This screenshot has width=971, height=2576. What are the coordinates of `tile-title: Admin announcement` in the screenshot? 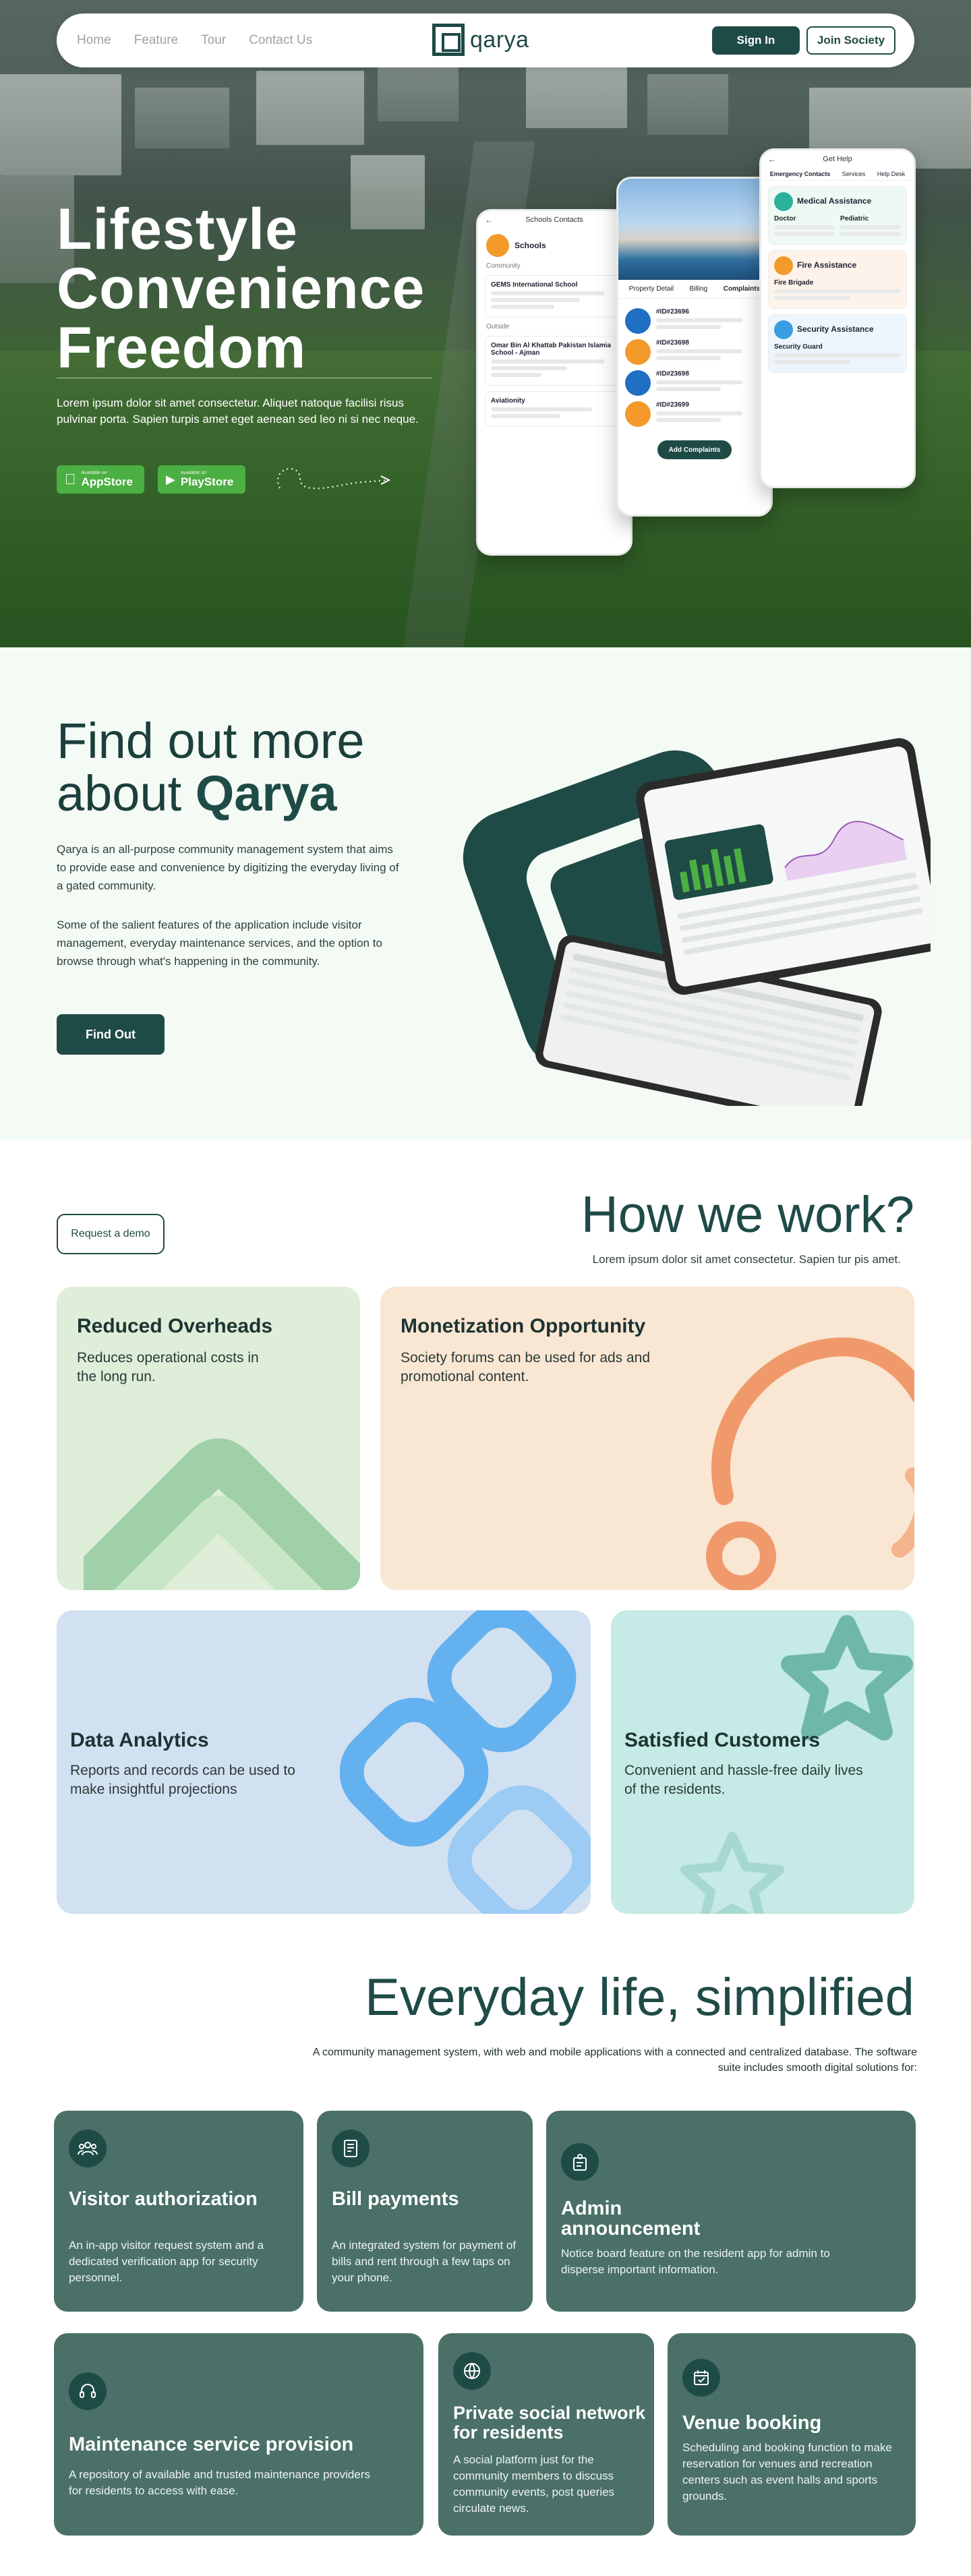 It's located at (631, 2219).